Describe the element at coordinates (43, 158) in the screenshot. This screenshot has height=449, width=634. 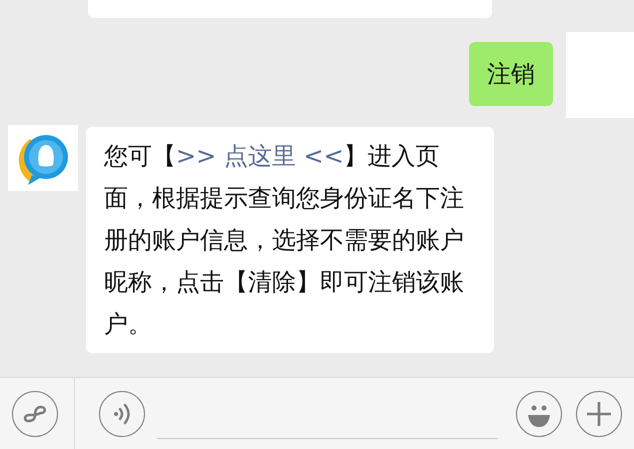
I see `avatar-icon` at that location.